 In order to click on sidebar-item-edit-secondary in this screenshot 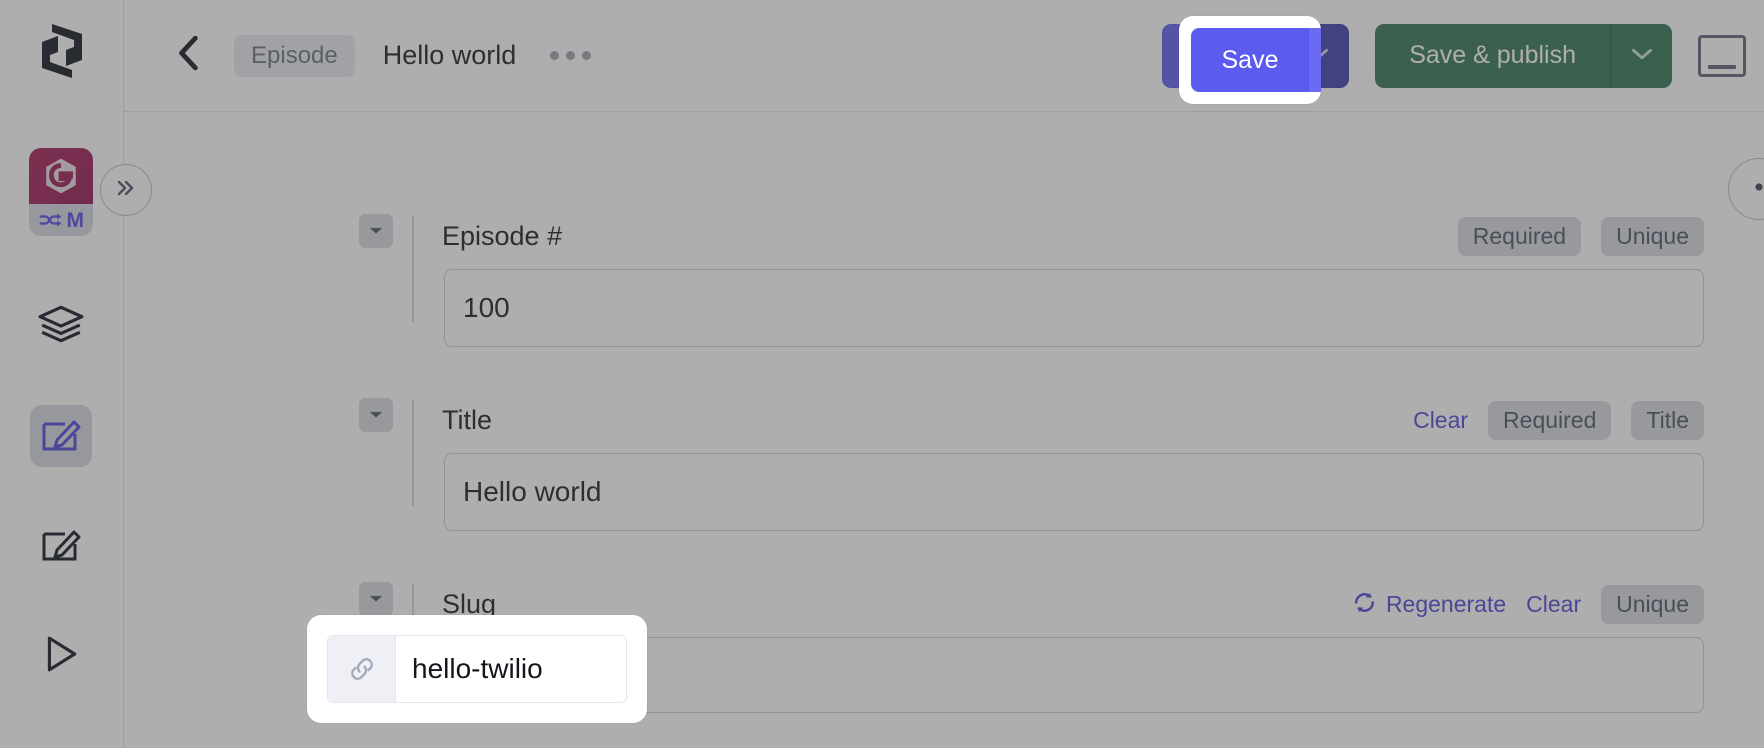, I will do `click(61, 546)`.